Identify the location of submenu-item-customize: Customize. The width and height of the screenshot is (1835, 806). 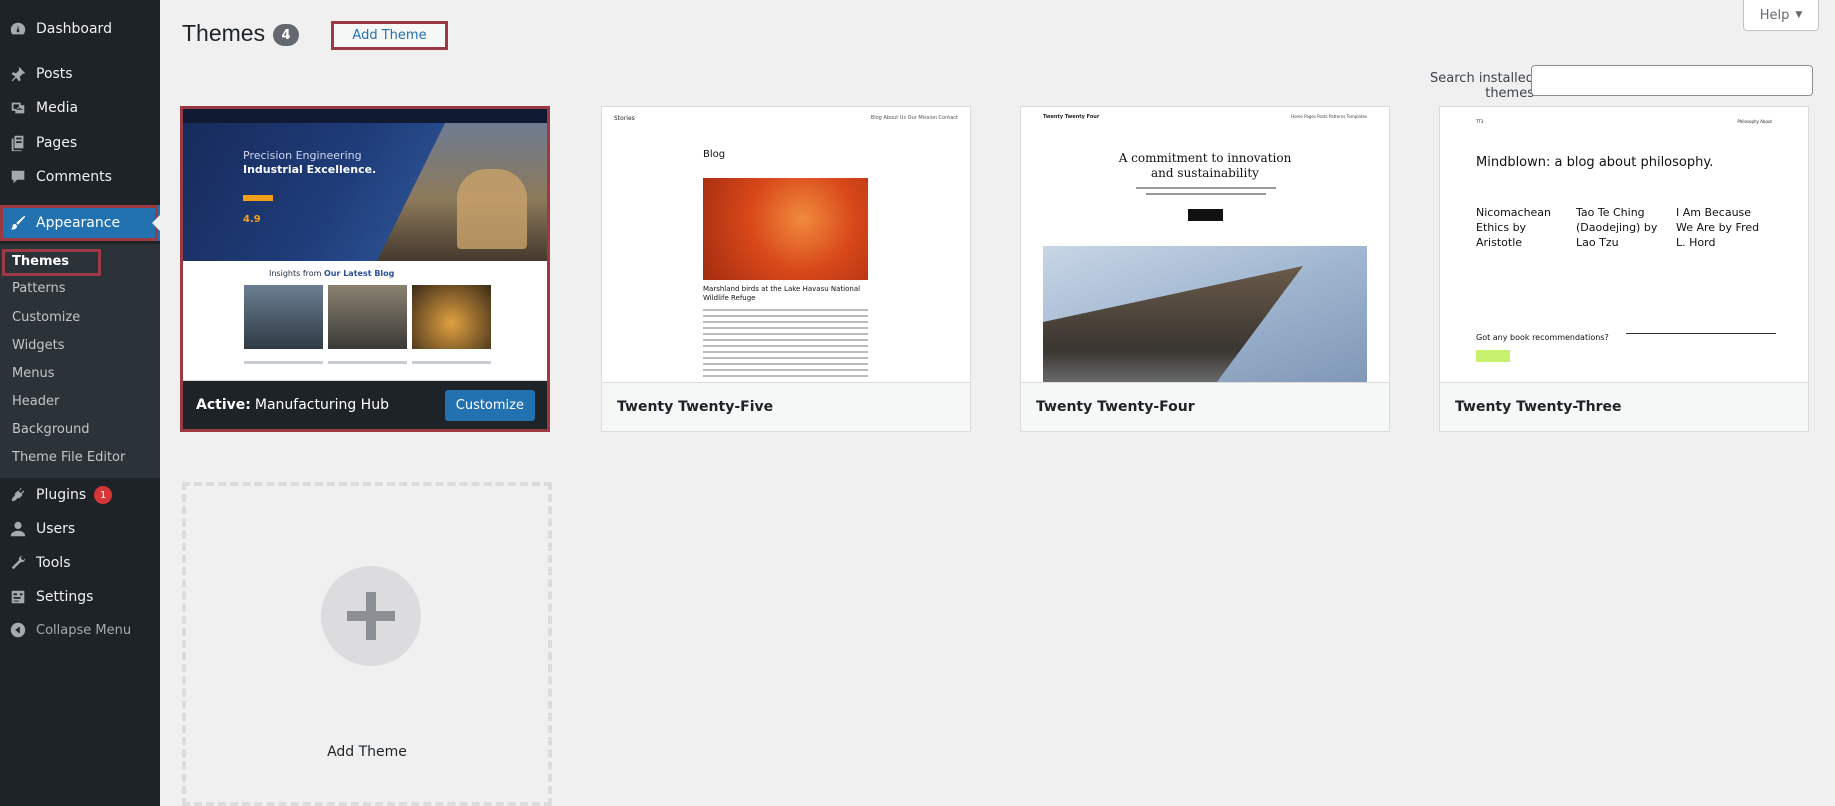
(46, 317).